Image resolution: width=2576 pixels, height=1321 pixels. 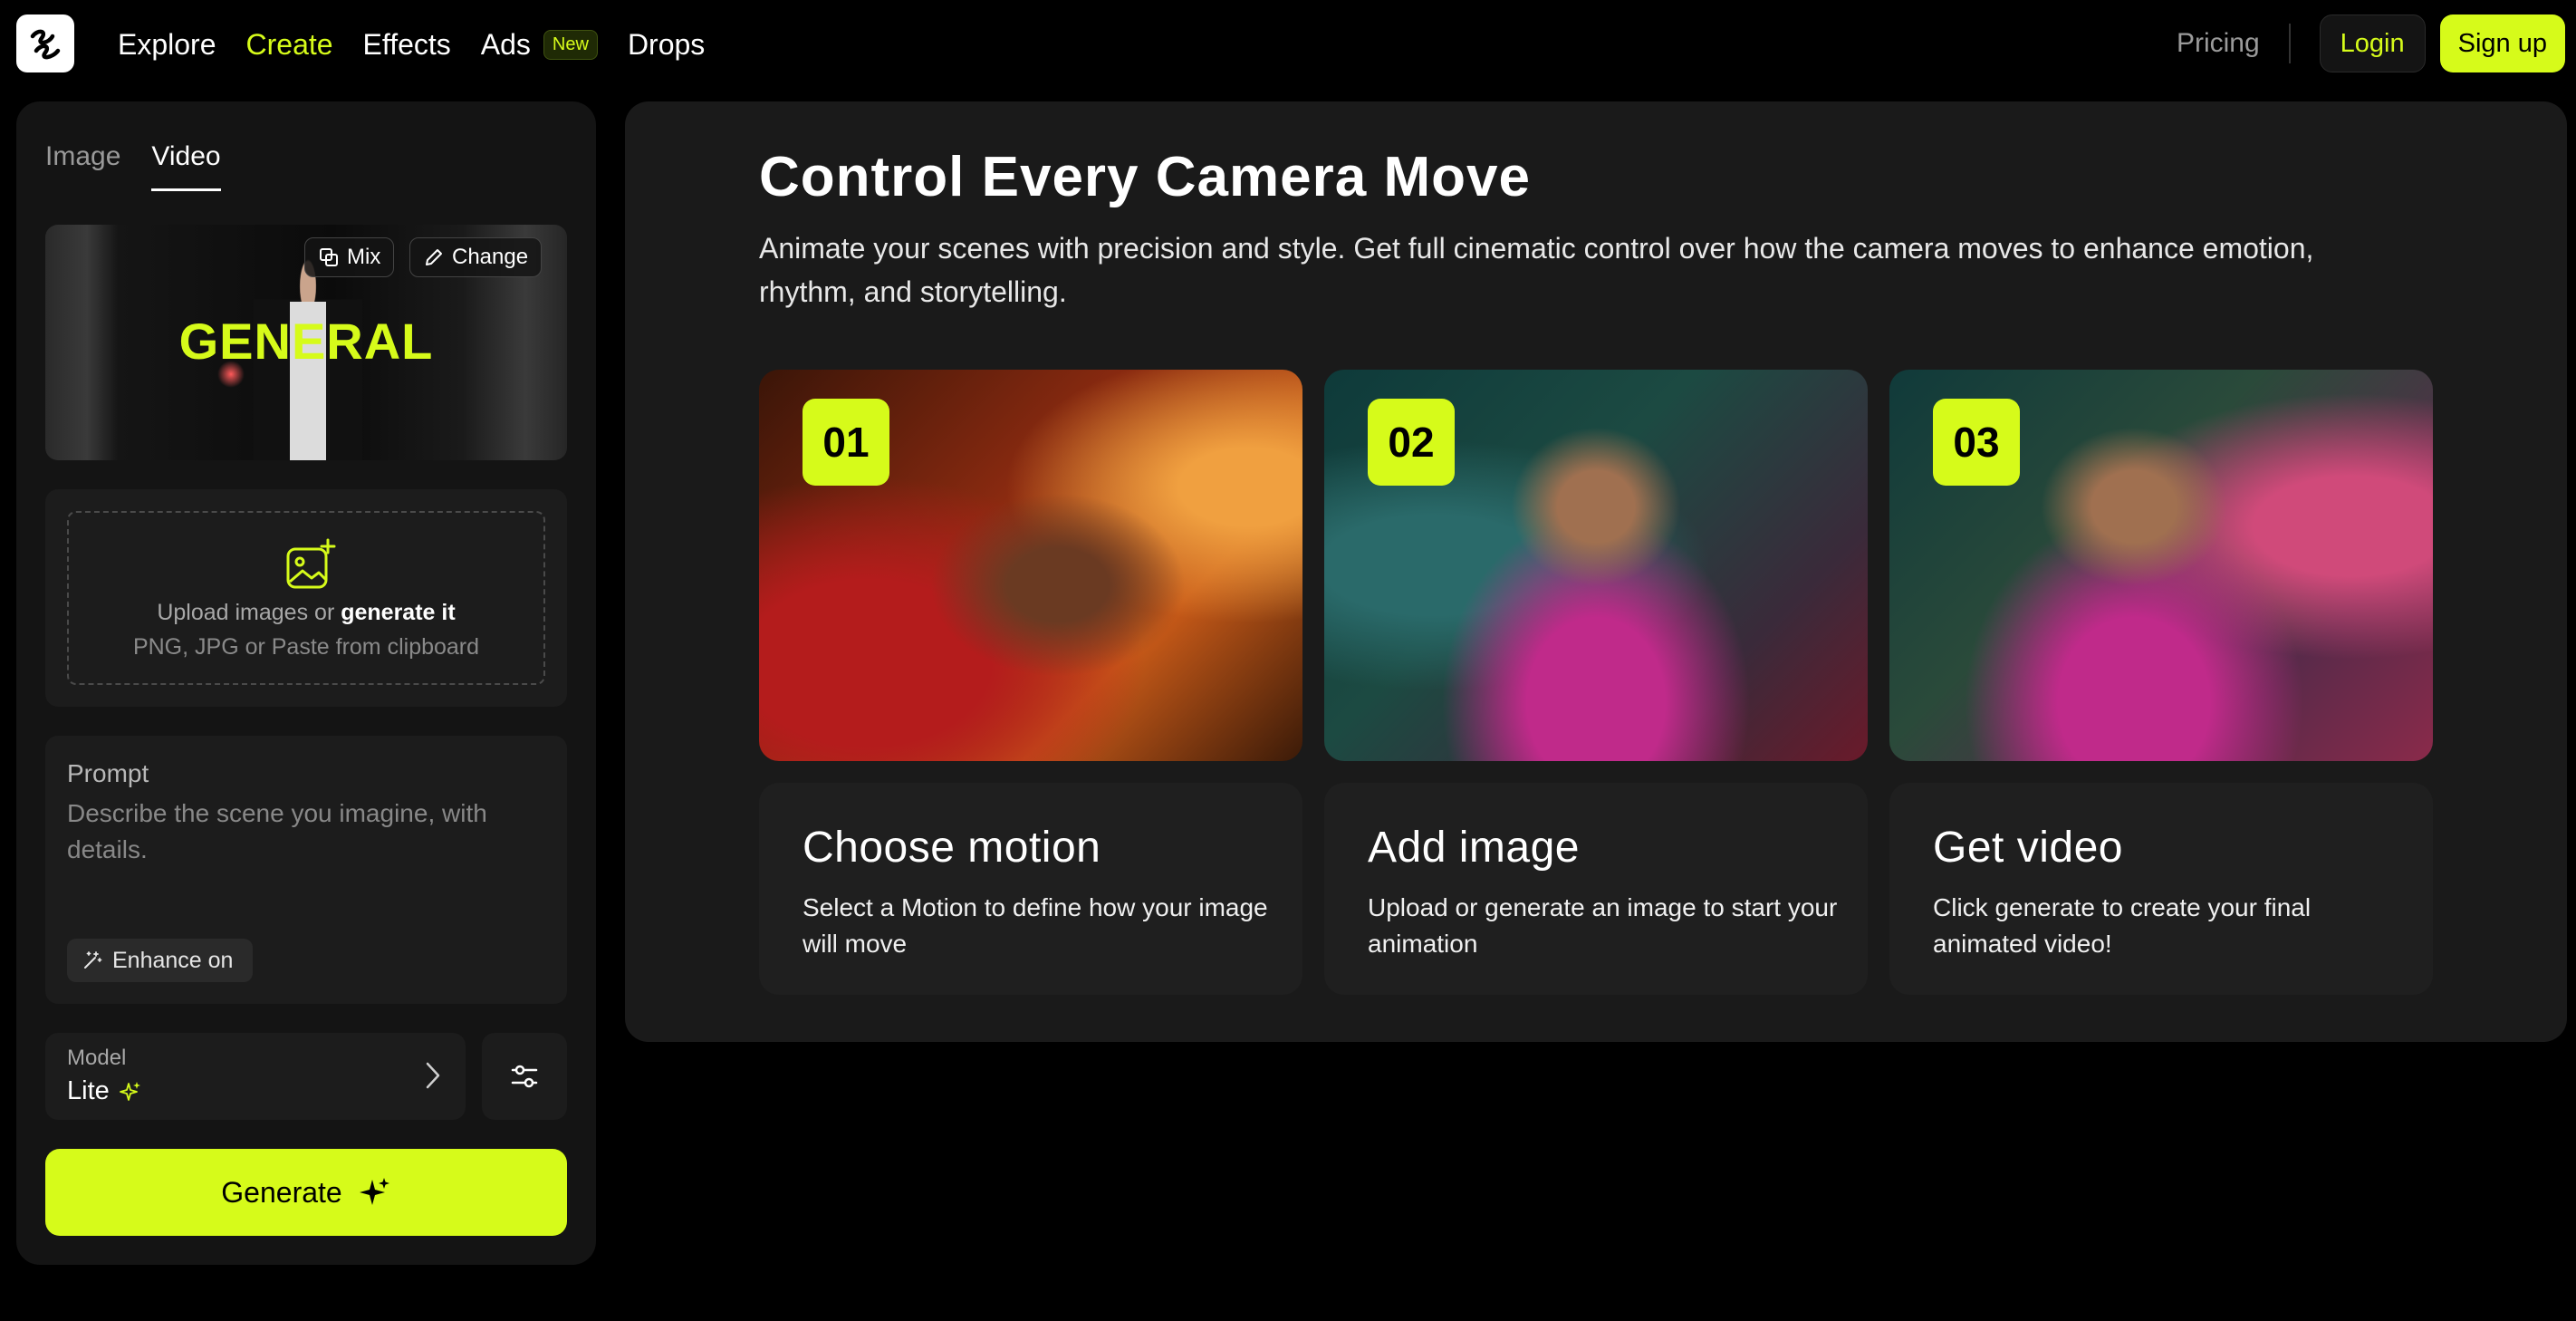 I want to click on upload-formats: PNG, JPG or Paste from clipboard, so click(x=306, y=647).